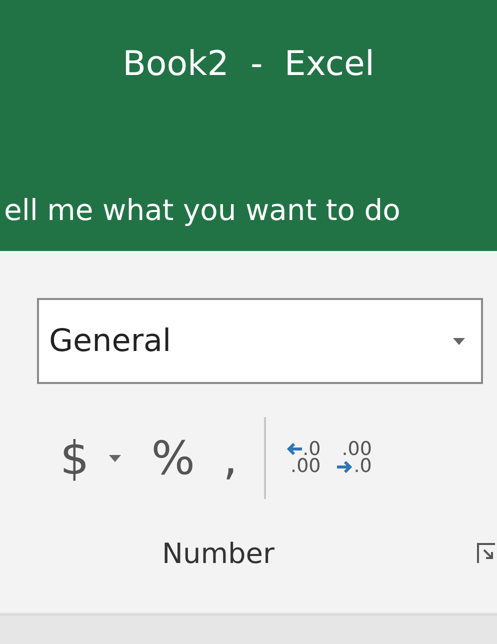  What do you see at coordinates (218, 553) in the screenshot?
I see `group-label: Number` at bounding box center [218, 553].